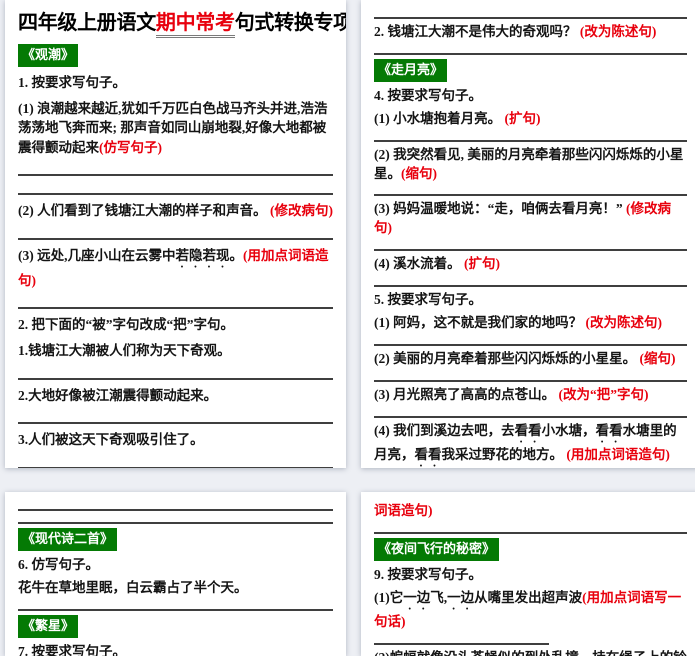 The height and width of the screenshot is (656, 695). I want to click on text-segment: 从嘴里发出超声波, so click(528, 597).